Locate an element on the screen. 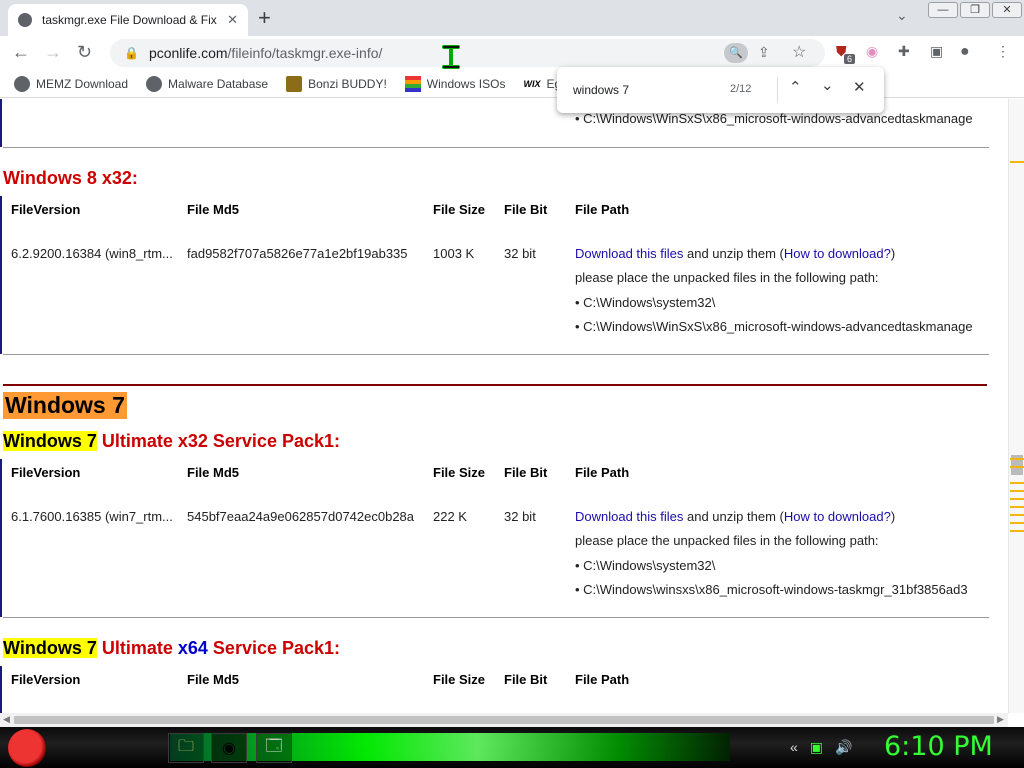  side-panel-icon: ▣ is located at coordinates (936, 51).